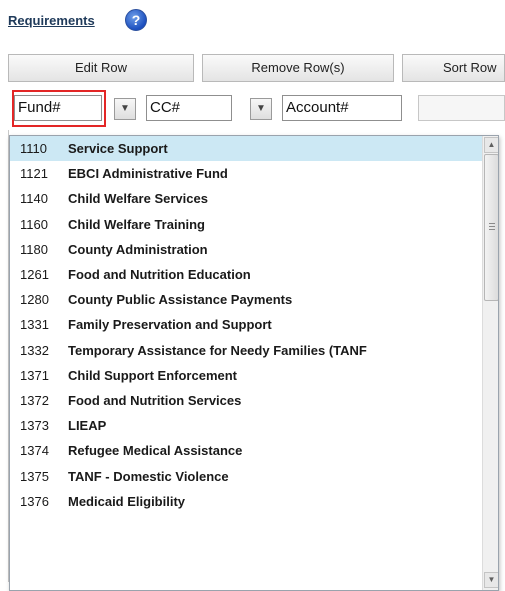 This screenshot has width=505, height=591. Describe the element at coordinates (246, 501) in the screenshot. I see `fund-option: 1376 Medicaid Eligibility` at that location.